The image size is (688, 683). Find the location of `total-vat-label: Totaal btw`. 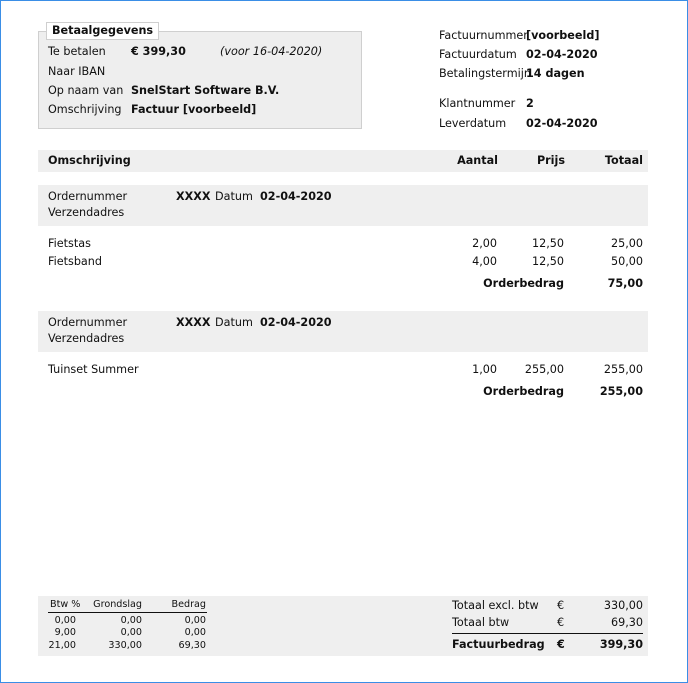

total-vat-label: Totaal btw is located at coordinates (481, 622).